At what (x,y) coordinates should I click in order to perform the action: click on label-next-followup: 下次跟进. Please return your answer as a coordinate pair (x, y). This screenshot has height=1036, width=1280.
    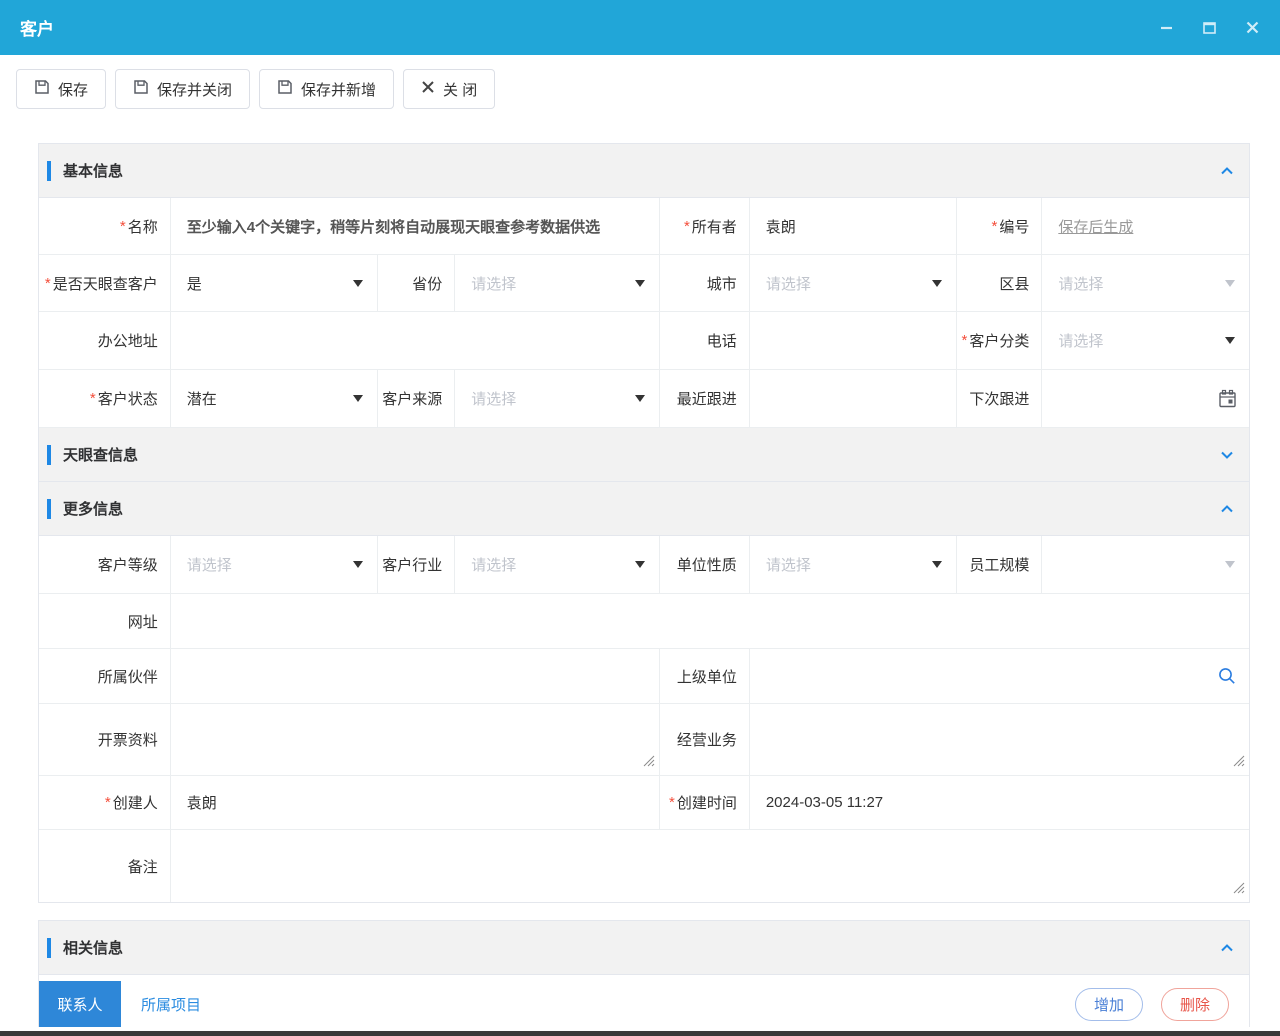
    Looking at the image, I should click on (1000, 398).